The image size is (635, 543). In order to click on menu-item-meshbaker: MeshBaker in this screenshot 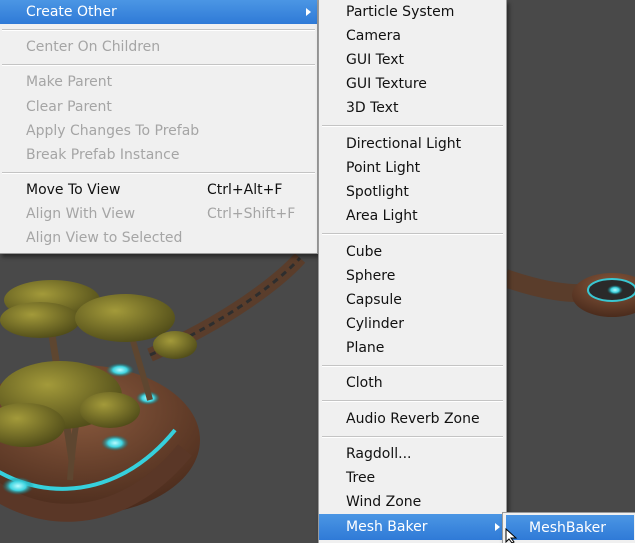, I will do `click(570, 527)`.